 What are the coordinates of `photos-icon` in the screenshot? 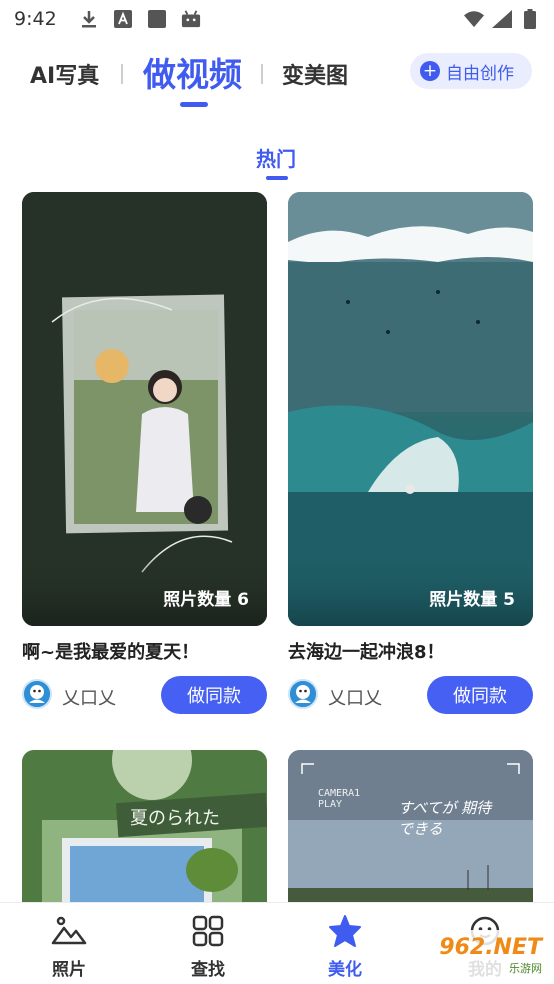 It's located at (69, 931).